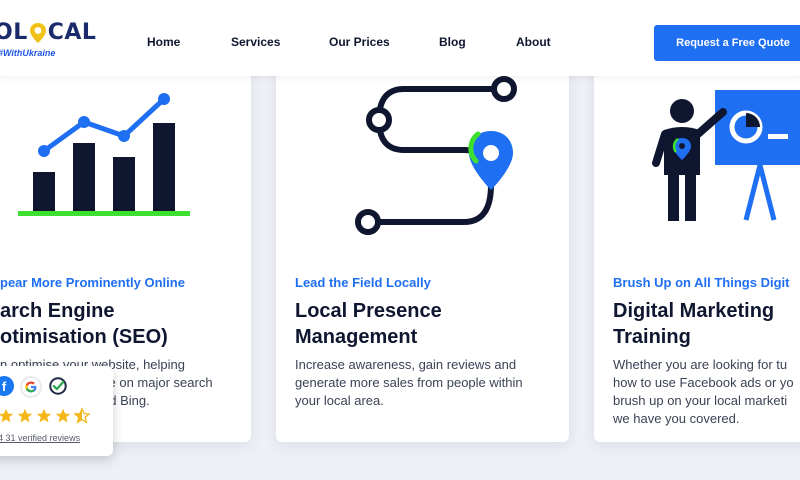  What do you see at coordinates (31, 387) in the screenshot?
I see `google-icon` at bounding box center [31, 387].